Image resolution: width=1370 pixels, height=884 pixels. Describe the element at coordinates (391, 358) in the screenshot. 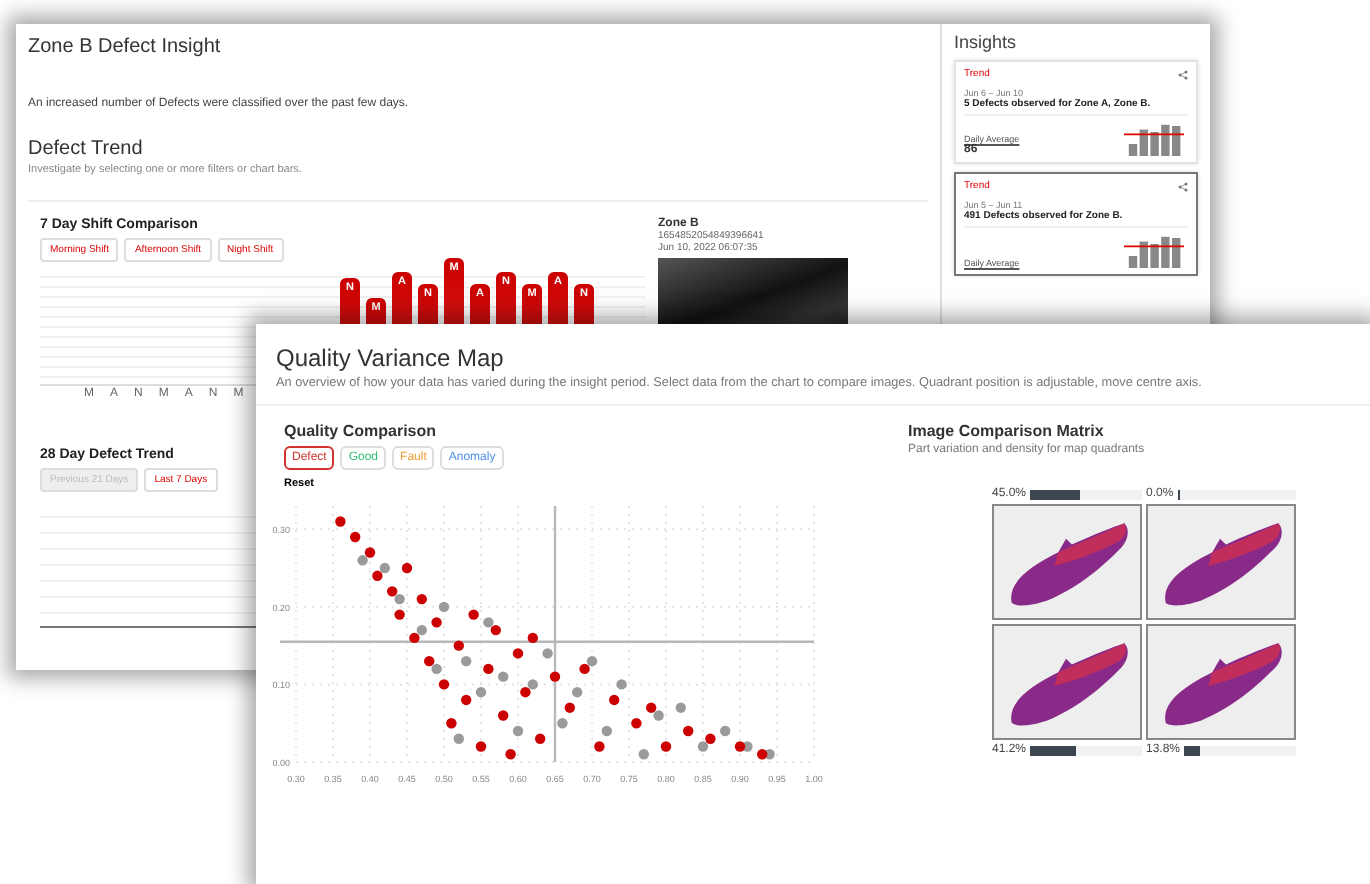

I see `window-title: Quality Variance Map` at that location.